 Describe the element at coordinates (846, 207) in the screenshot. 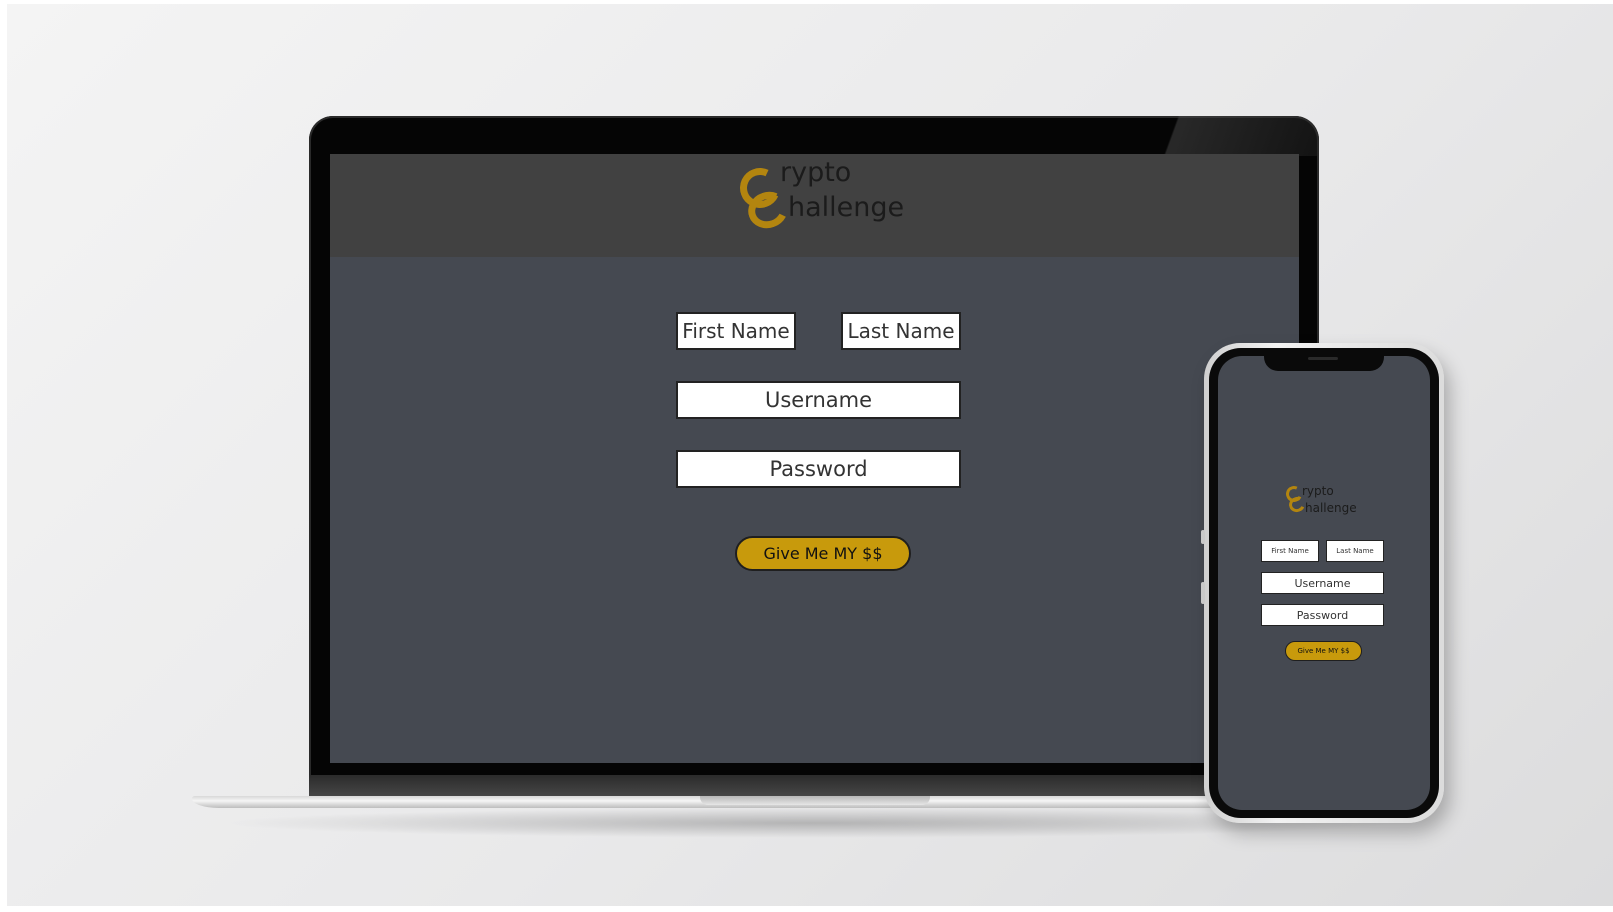

I see `brand-line-2: hallenge` at that location.